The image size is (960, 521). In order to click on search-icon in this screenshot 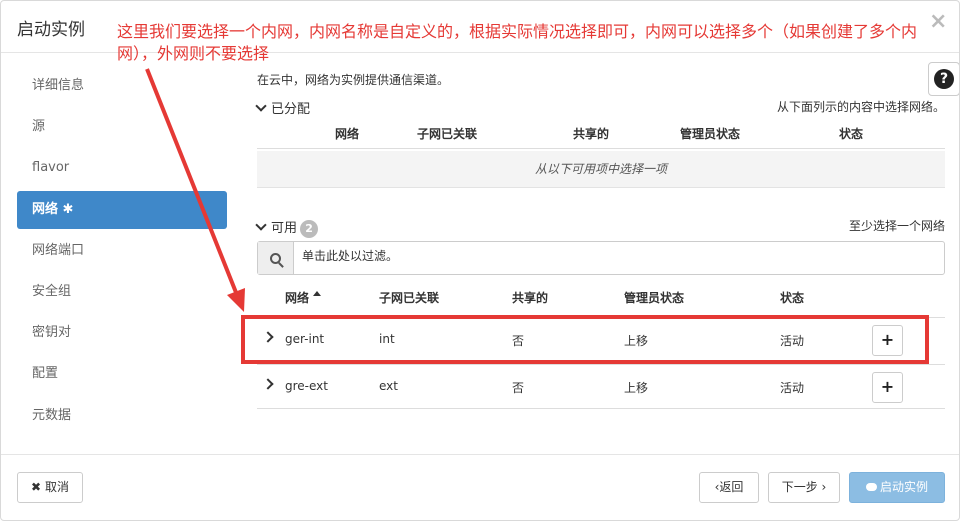, I will do `click(275, 258)`.